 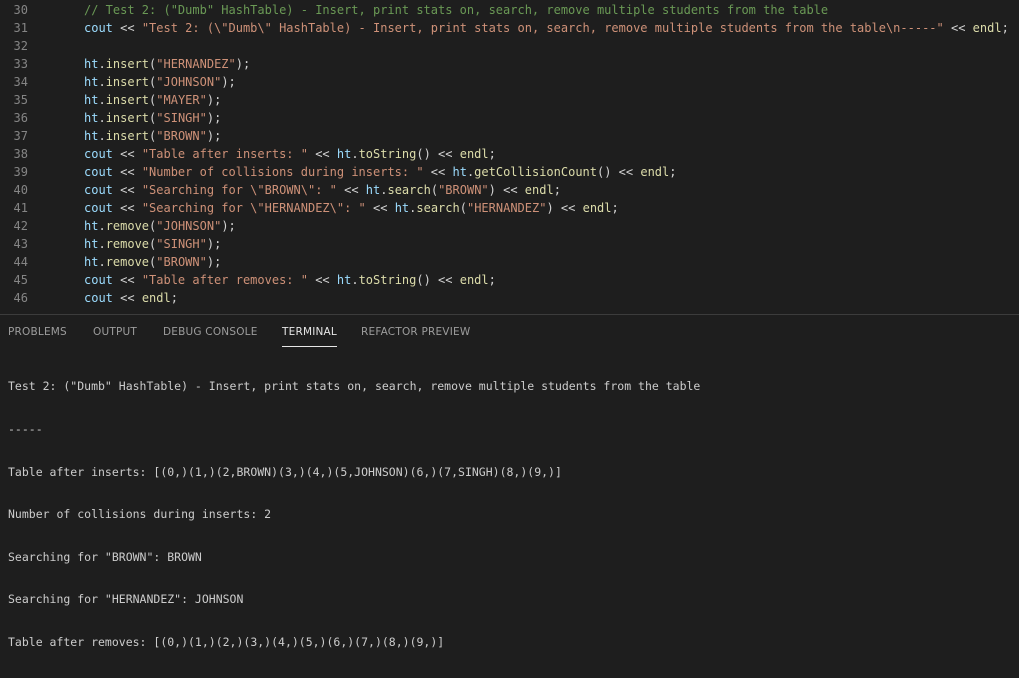 I want to click on tab-debug-console: DEBUG CONSOLE, so click(x=210, y=332).